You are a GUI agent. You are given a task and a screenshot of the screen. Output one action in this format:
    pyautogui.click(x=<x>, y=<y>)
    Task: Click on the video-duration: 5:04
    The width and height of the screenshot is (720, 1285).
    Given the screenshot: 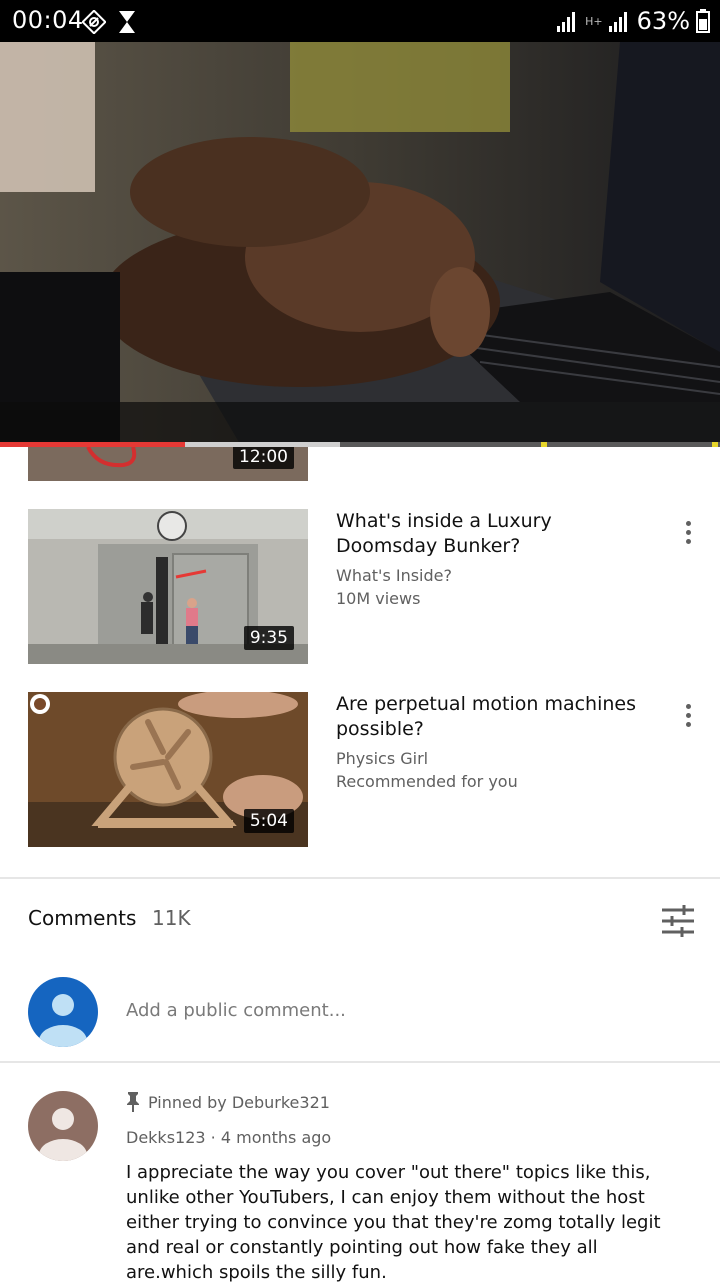 What is the action you would take?
    pyautogui.click(x=268, y=821)
    